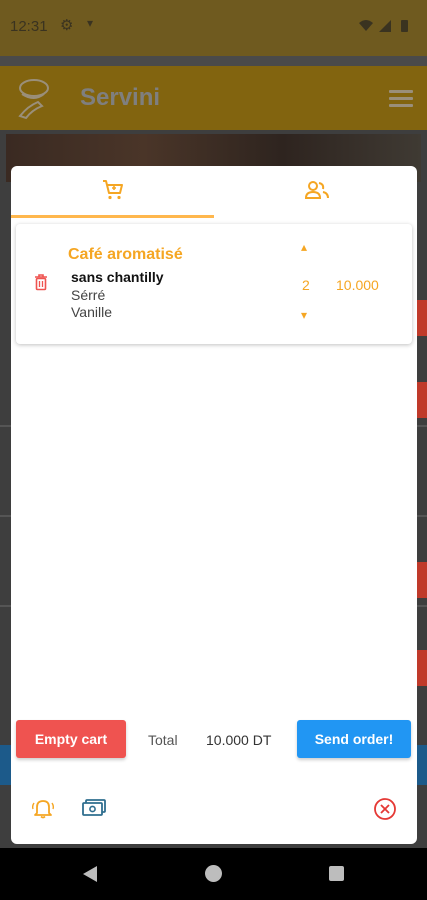  Describe the element at coordinates (239, 740) in the screenshot. I see `total-value: 10.000 DT` at that location.